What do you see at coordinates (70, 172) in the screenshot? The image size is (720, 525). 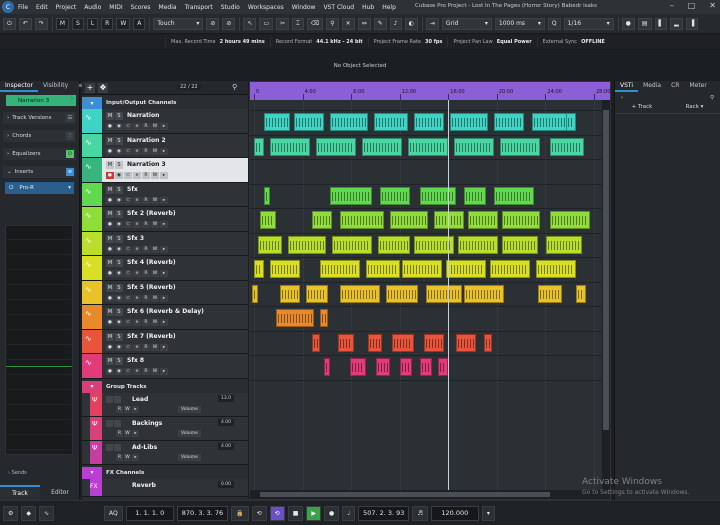 I see `inserts-bypass-icon: ≡` at bounding box center [70, 172].